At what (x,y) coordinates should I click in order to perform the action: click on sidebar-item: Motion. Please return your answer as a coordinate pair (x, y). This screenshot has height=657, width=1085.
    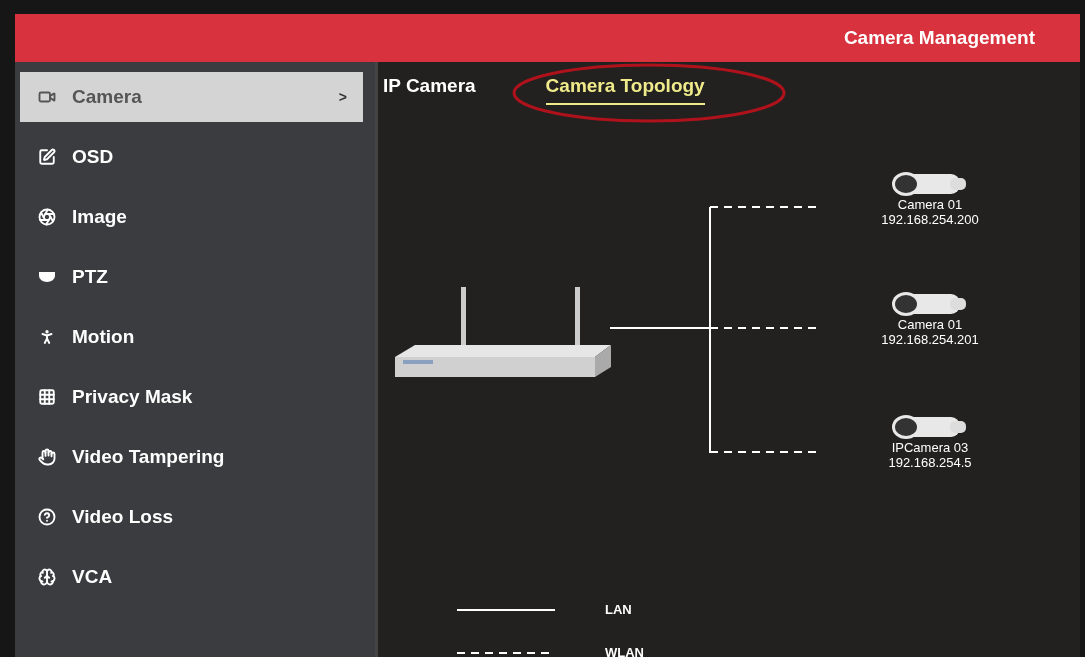
    Looking at the image, I should click on (191, 337).